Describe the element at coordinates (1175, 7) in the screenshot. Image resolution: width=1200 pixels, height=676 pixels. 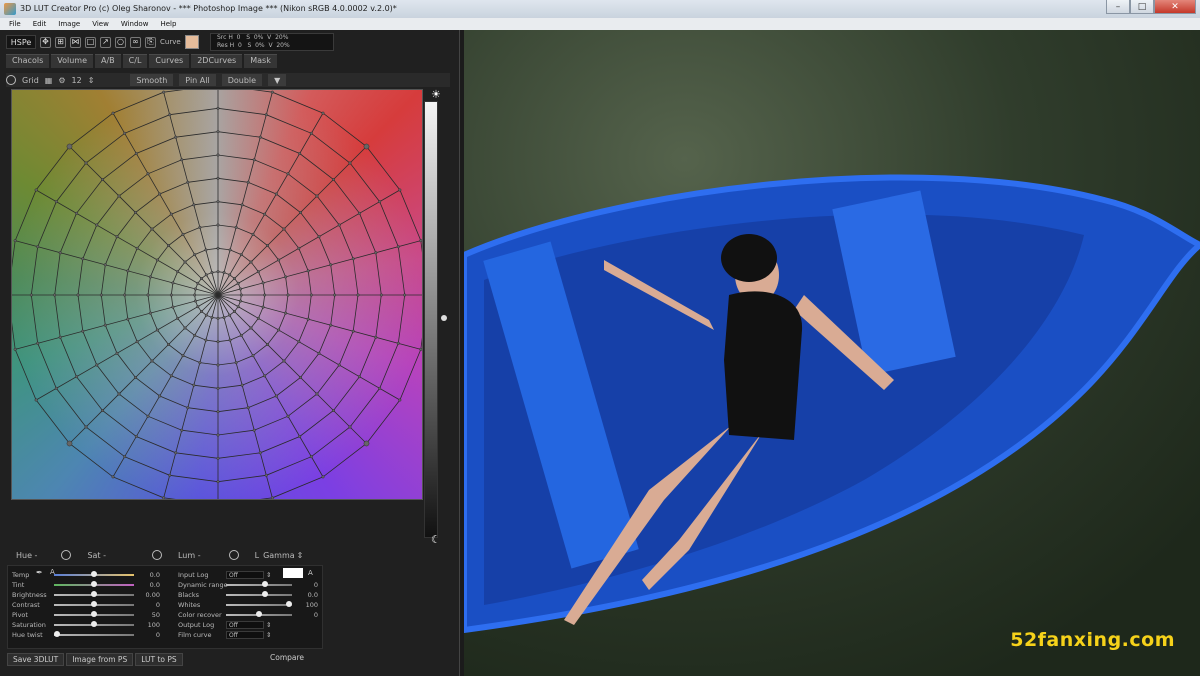
I see `close-icon: ✕` at that location.